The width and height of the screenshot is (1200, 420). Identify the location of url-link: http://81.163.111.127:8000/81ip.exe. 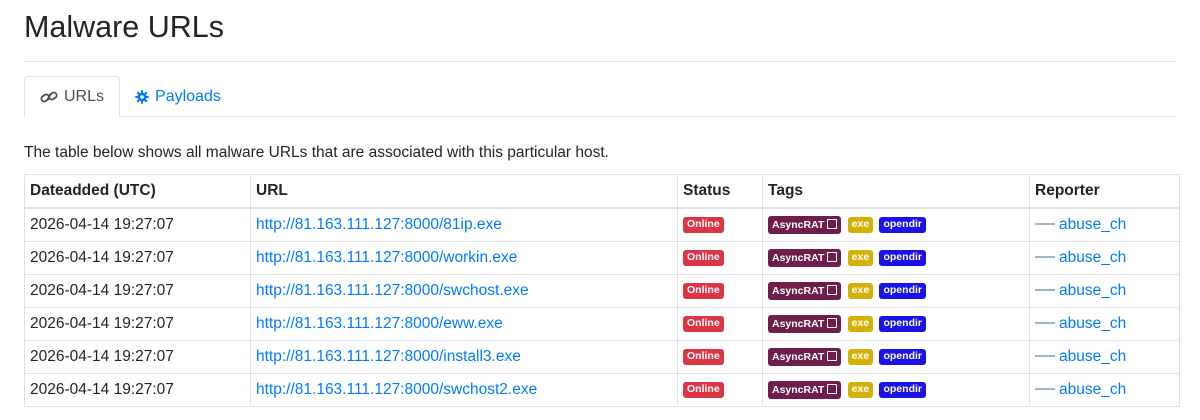
(379, 224).